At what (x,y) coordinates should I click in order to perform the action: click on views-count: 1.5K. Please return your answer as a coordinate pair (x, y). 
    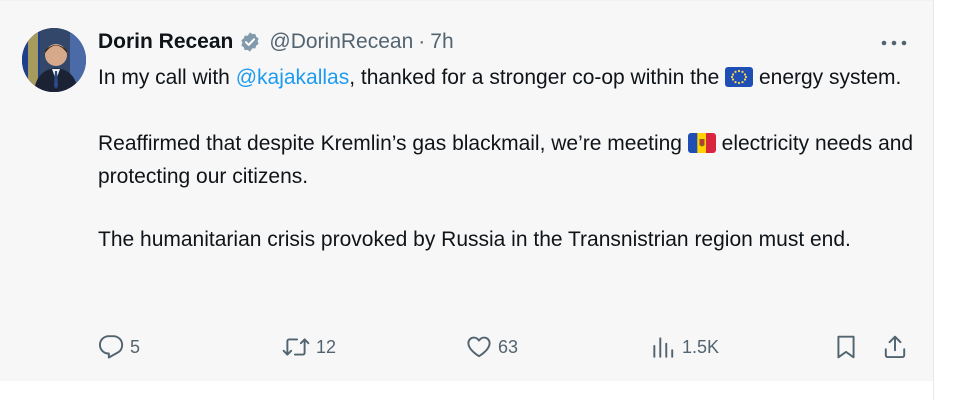
    Looking at the image, I should click on (701, 346).